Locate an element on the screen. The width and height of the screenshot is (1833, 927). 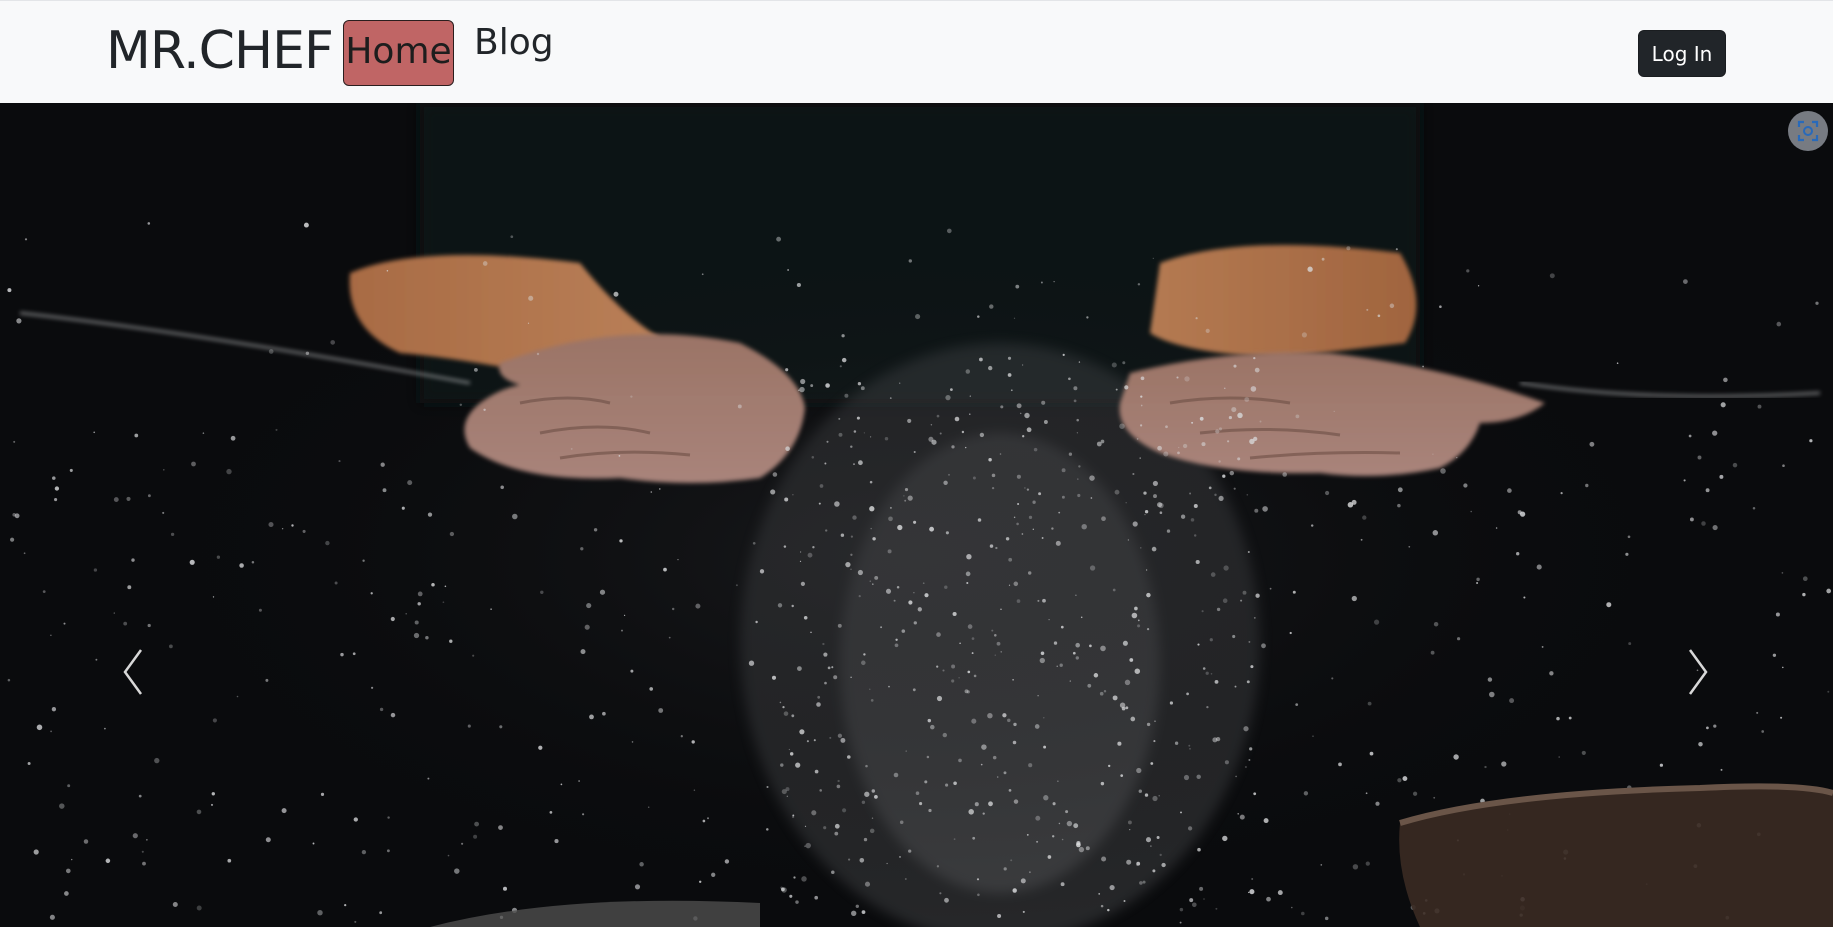
chevron-right-icon is located at coordinates (1698, 672).